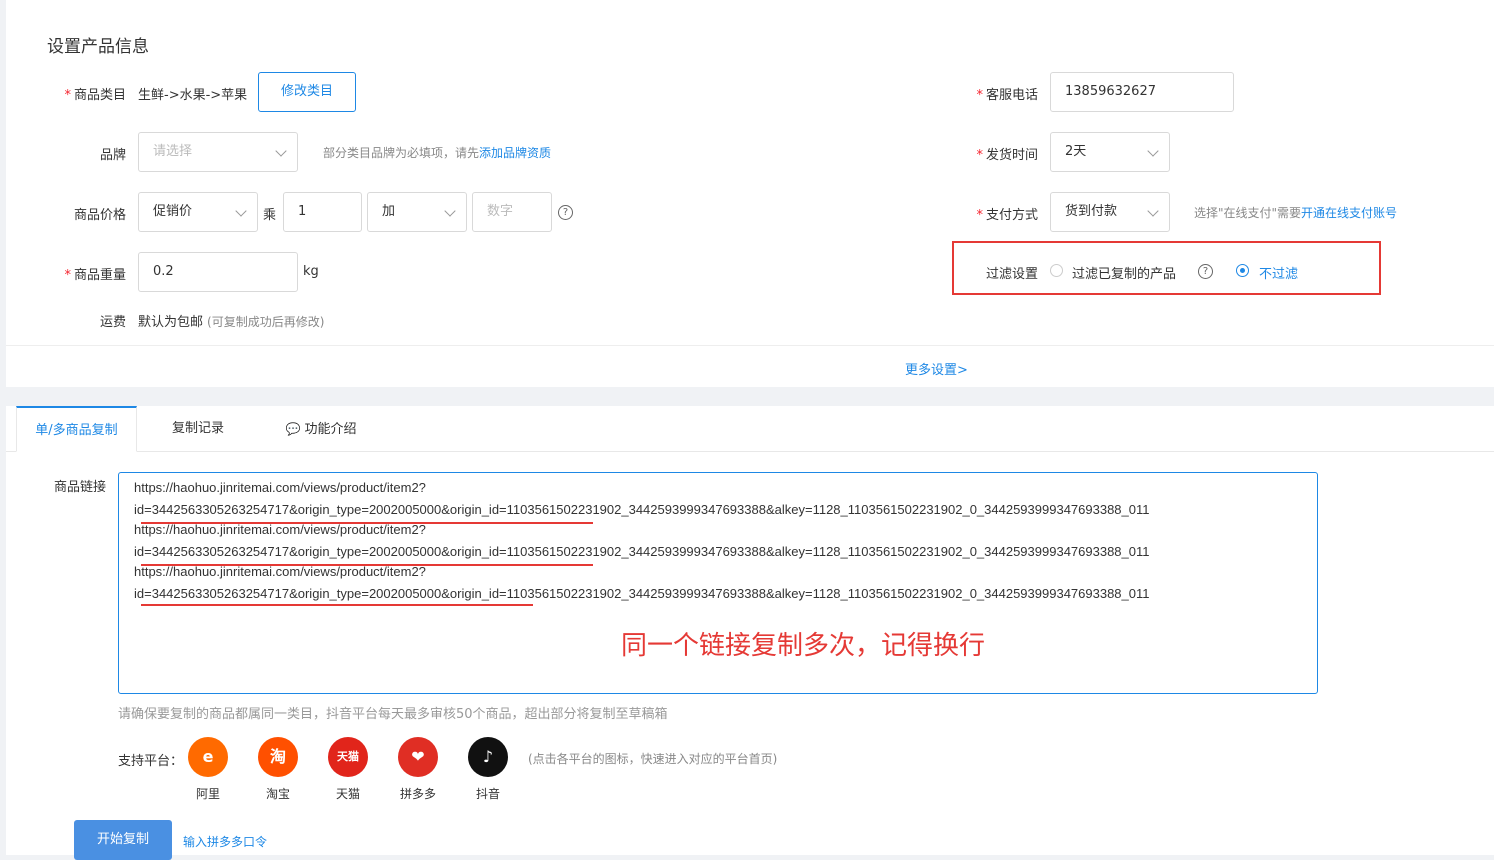  I want to click on add-brand-link: 添加品牌资质, so click(515, 153).